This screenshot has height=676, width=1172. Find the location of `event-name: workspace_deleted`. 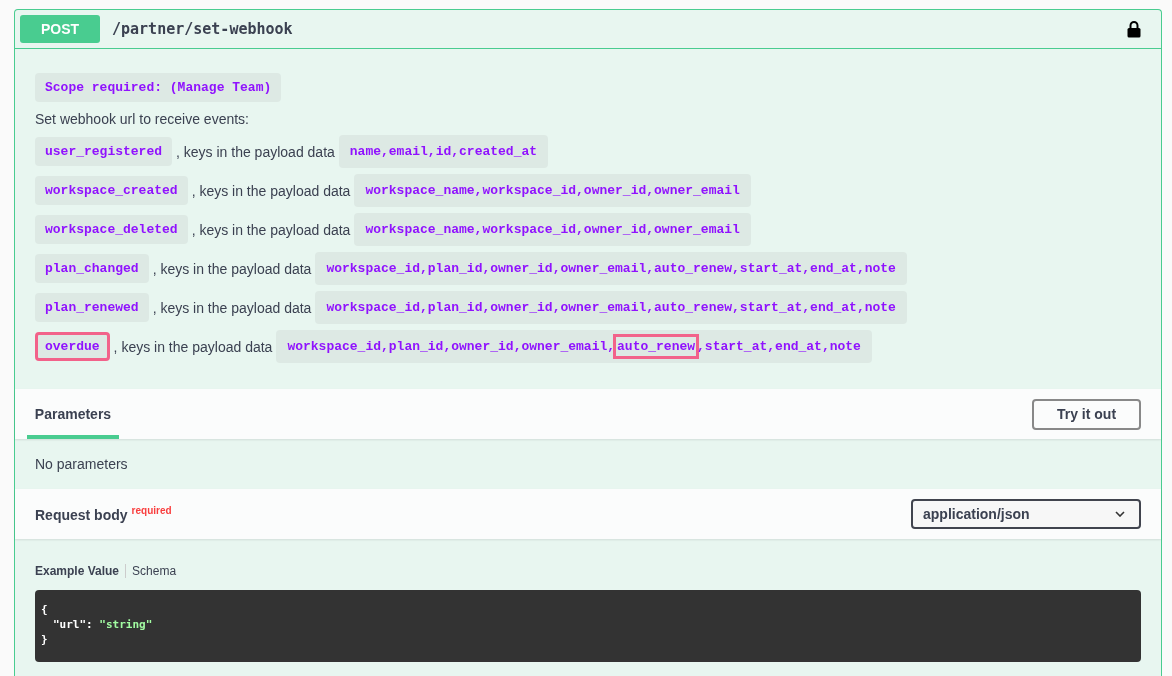

event-name: workspace_deleted is located at coordinates (111, 229).